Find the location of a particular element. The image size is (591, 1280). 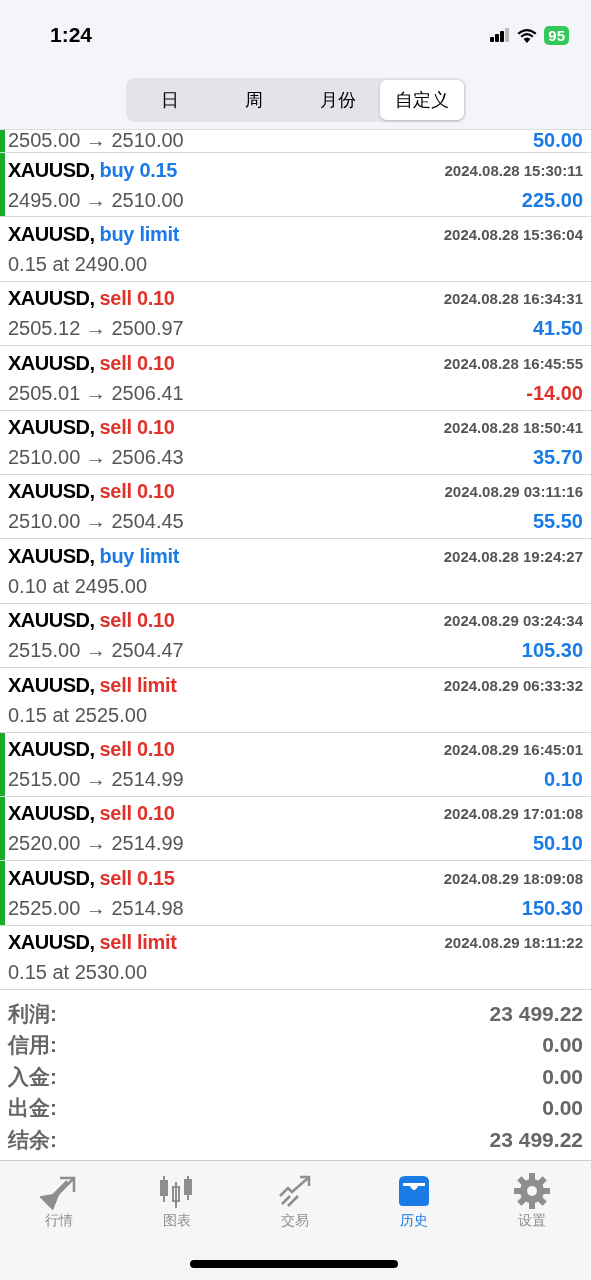

order-prices: 2495.00 → 2510.00 is located at coordinates (96, 200).